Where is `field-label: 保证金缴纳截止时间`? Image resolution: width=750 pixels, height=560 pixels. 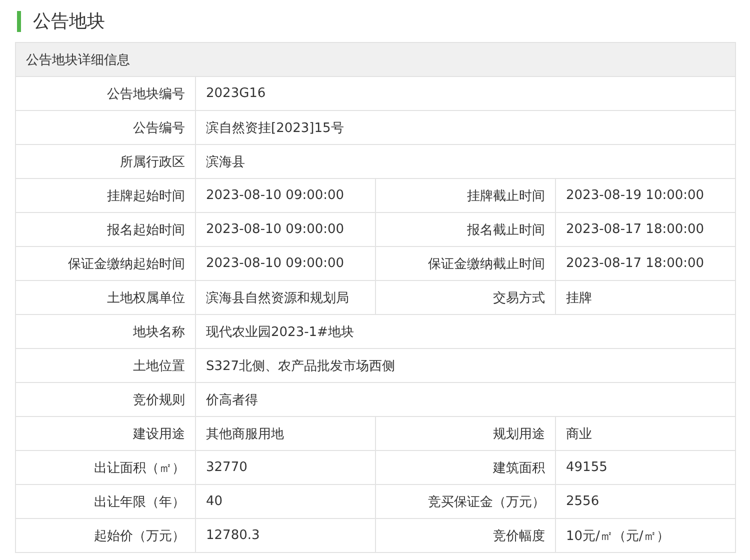
field-label: 保证金缴纳截止时间 is located at coordinates (466, 263).